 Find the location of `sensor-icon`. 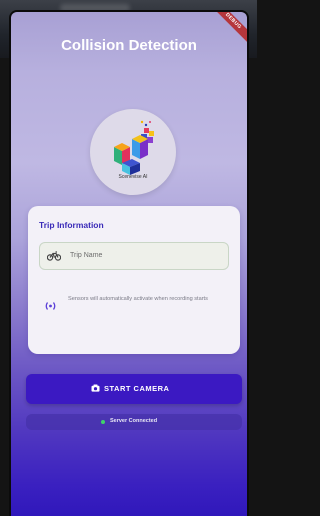

sensor-icon is located at coordinates (50, 306).